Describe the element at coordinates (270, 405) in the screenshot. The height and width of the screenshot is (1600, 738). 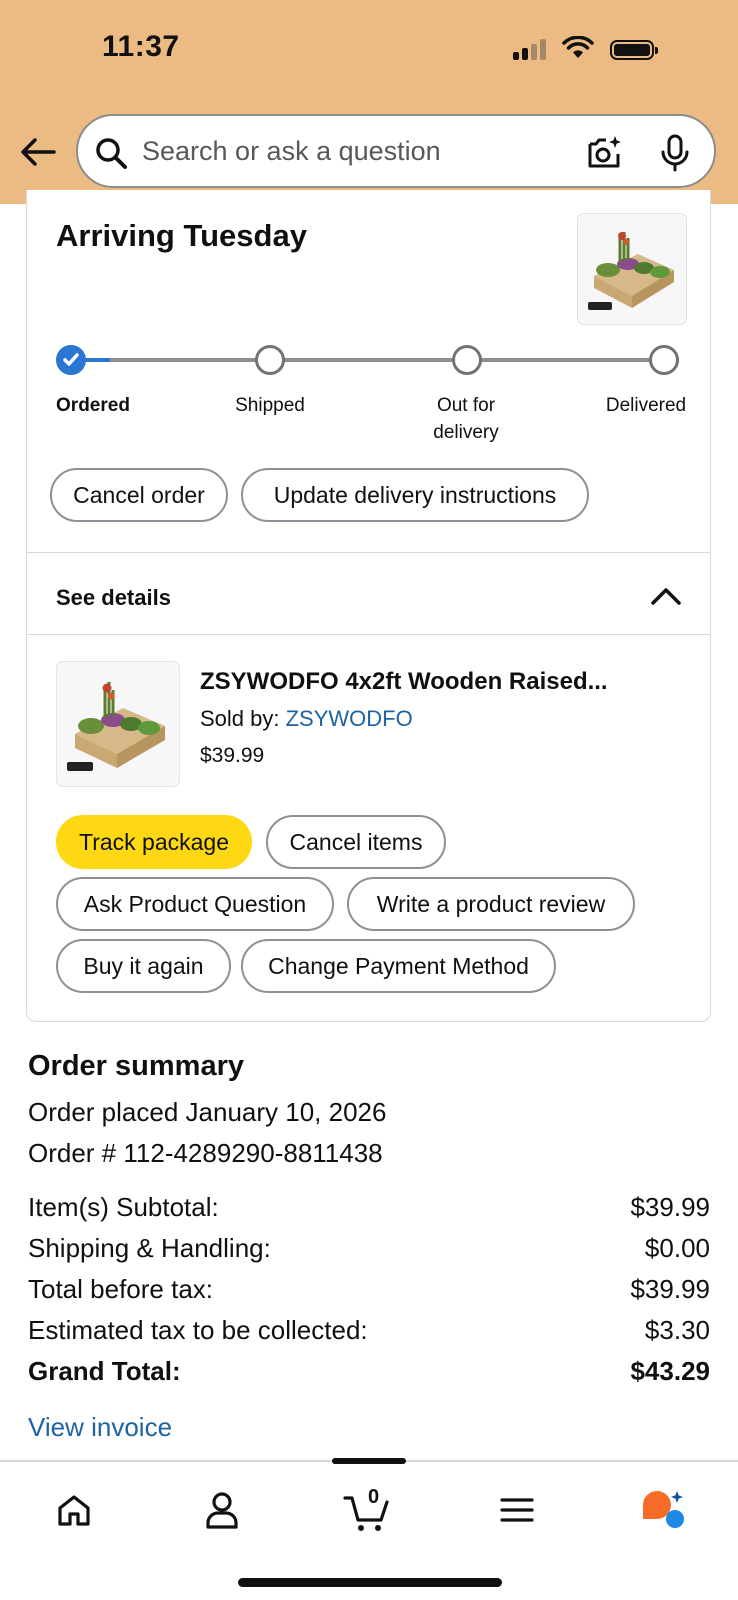
I see `step-shipped-label: Shipped` at that location.